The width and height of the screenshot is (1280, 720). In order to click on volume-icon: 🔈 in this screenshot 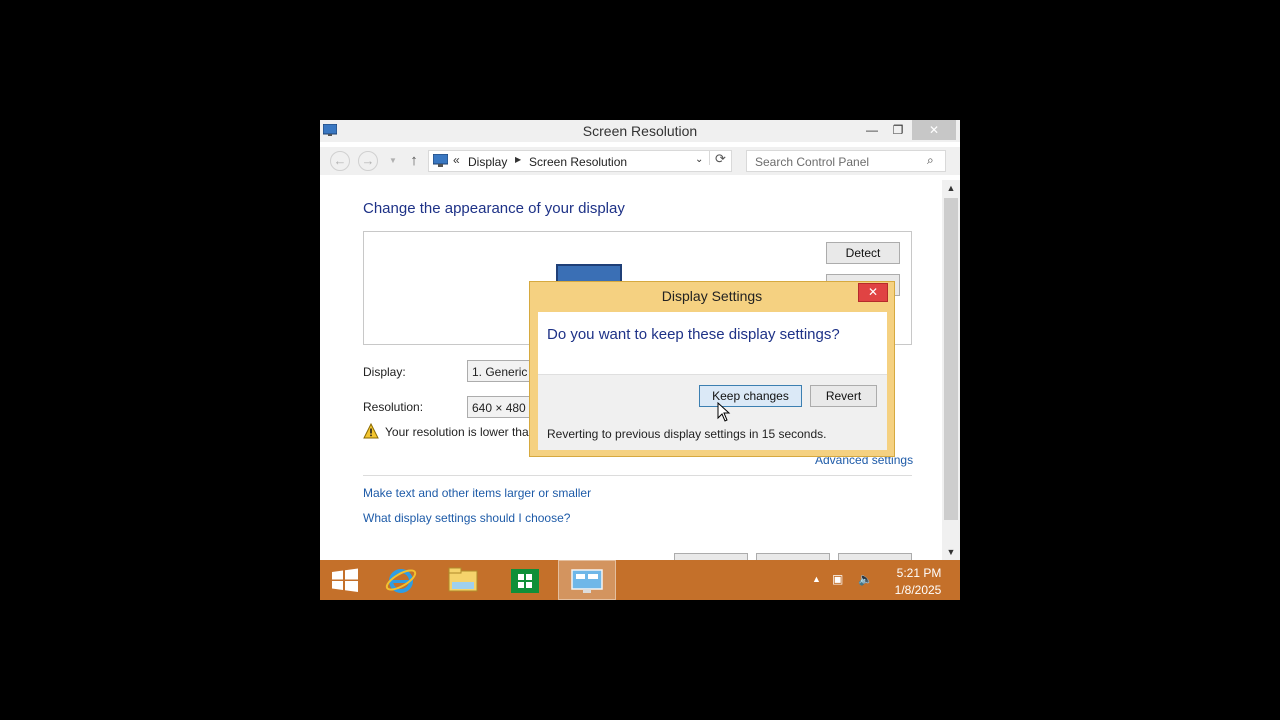, I will do `click(865, 579)`.